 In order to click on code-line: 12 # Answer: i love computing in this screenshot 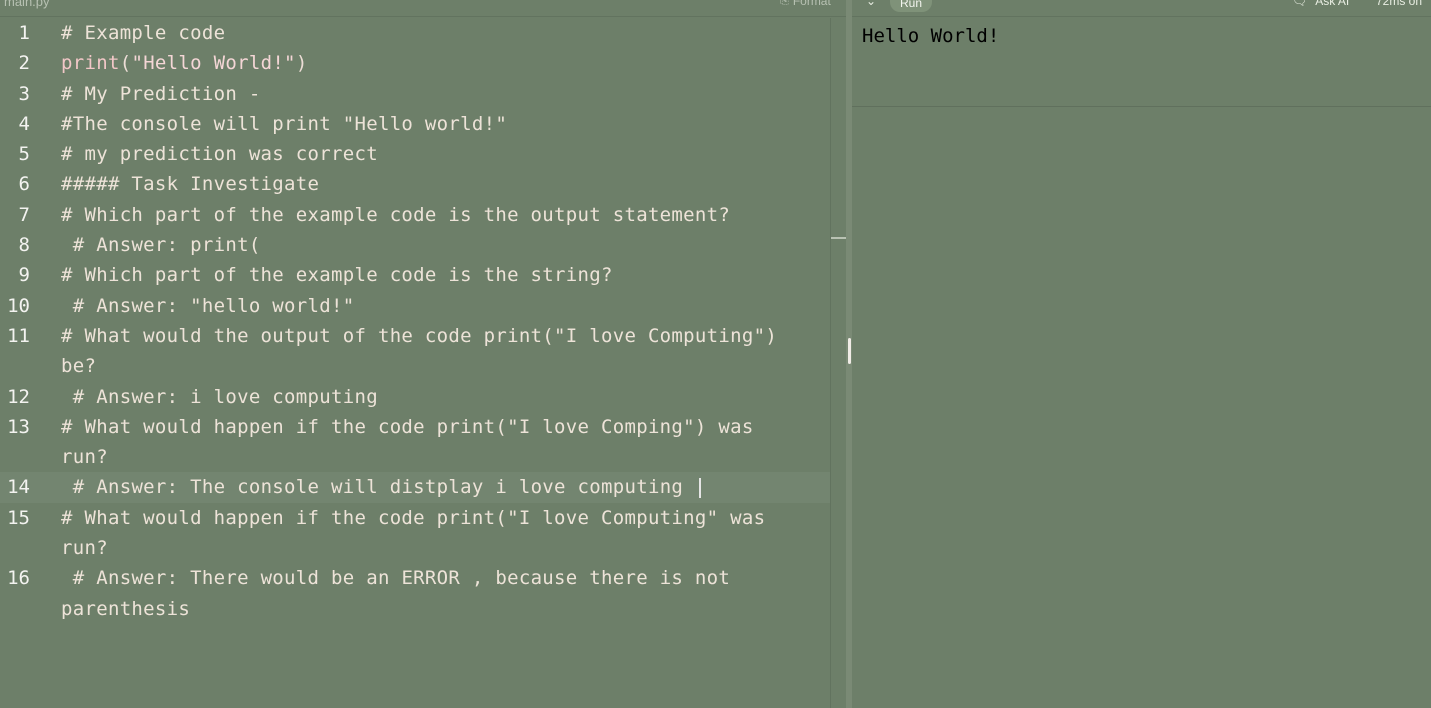, I will do `click(415, 397)`.